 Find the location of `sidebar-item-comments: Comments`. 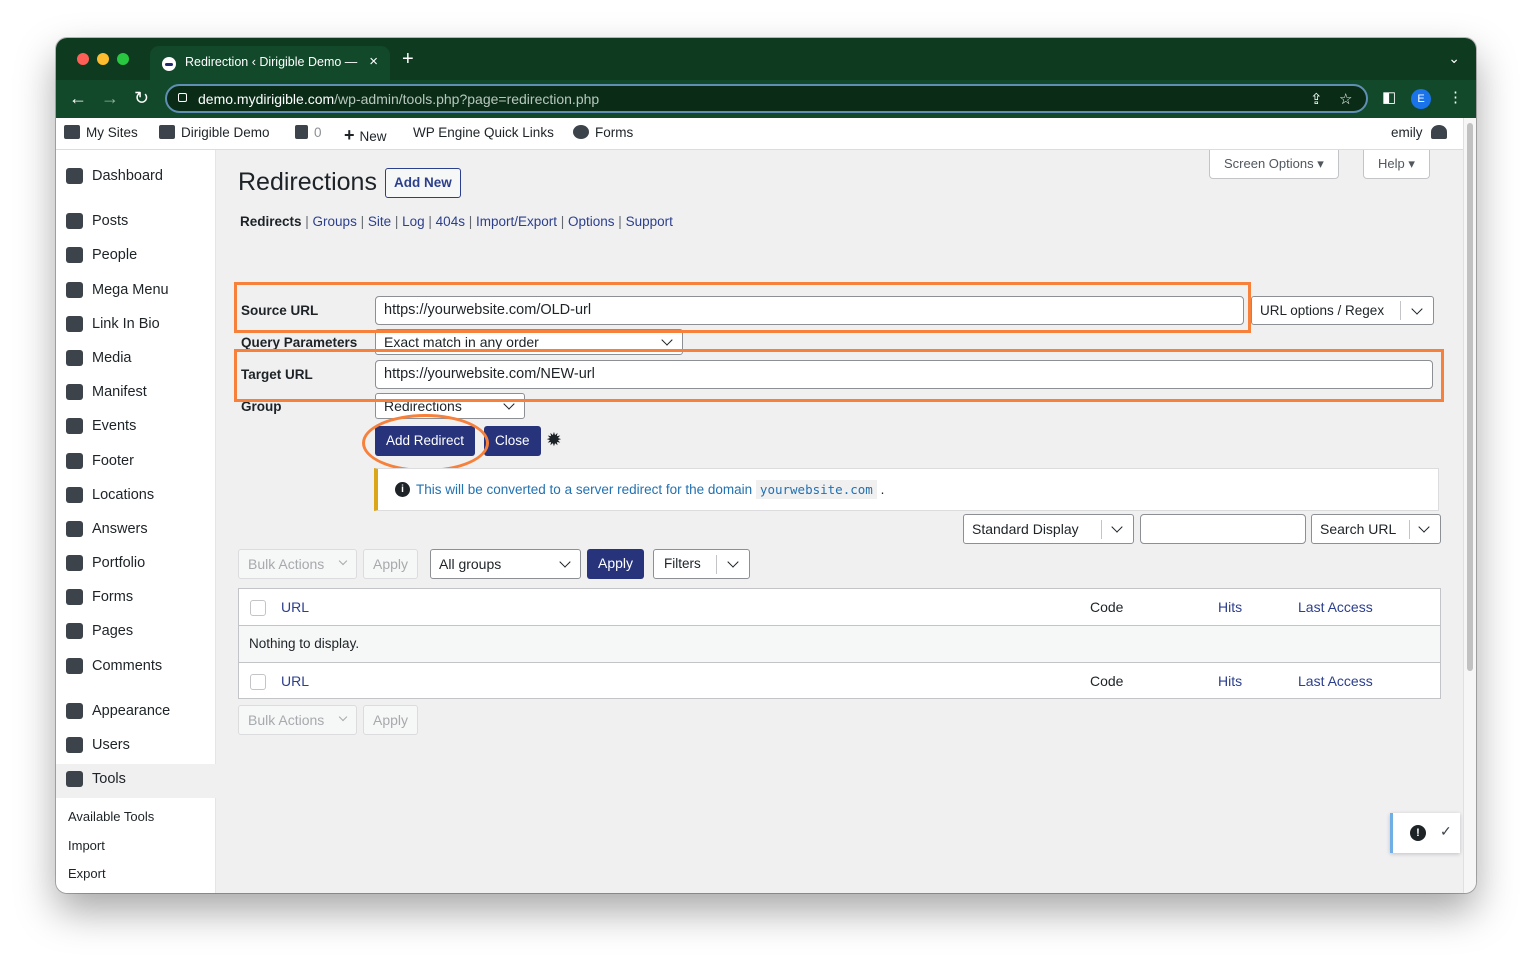

sidebar-item-comments: Comments is located at coordinates (136, 668).